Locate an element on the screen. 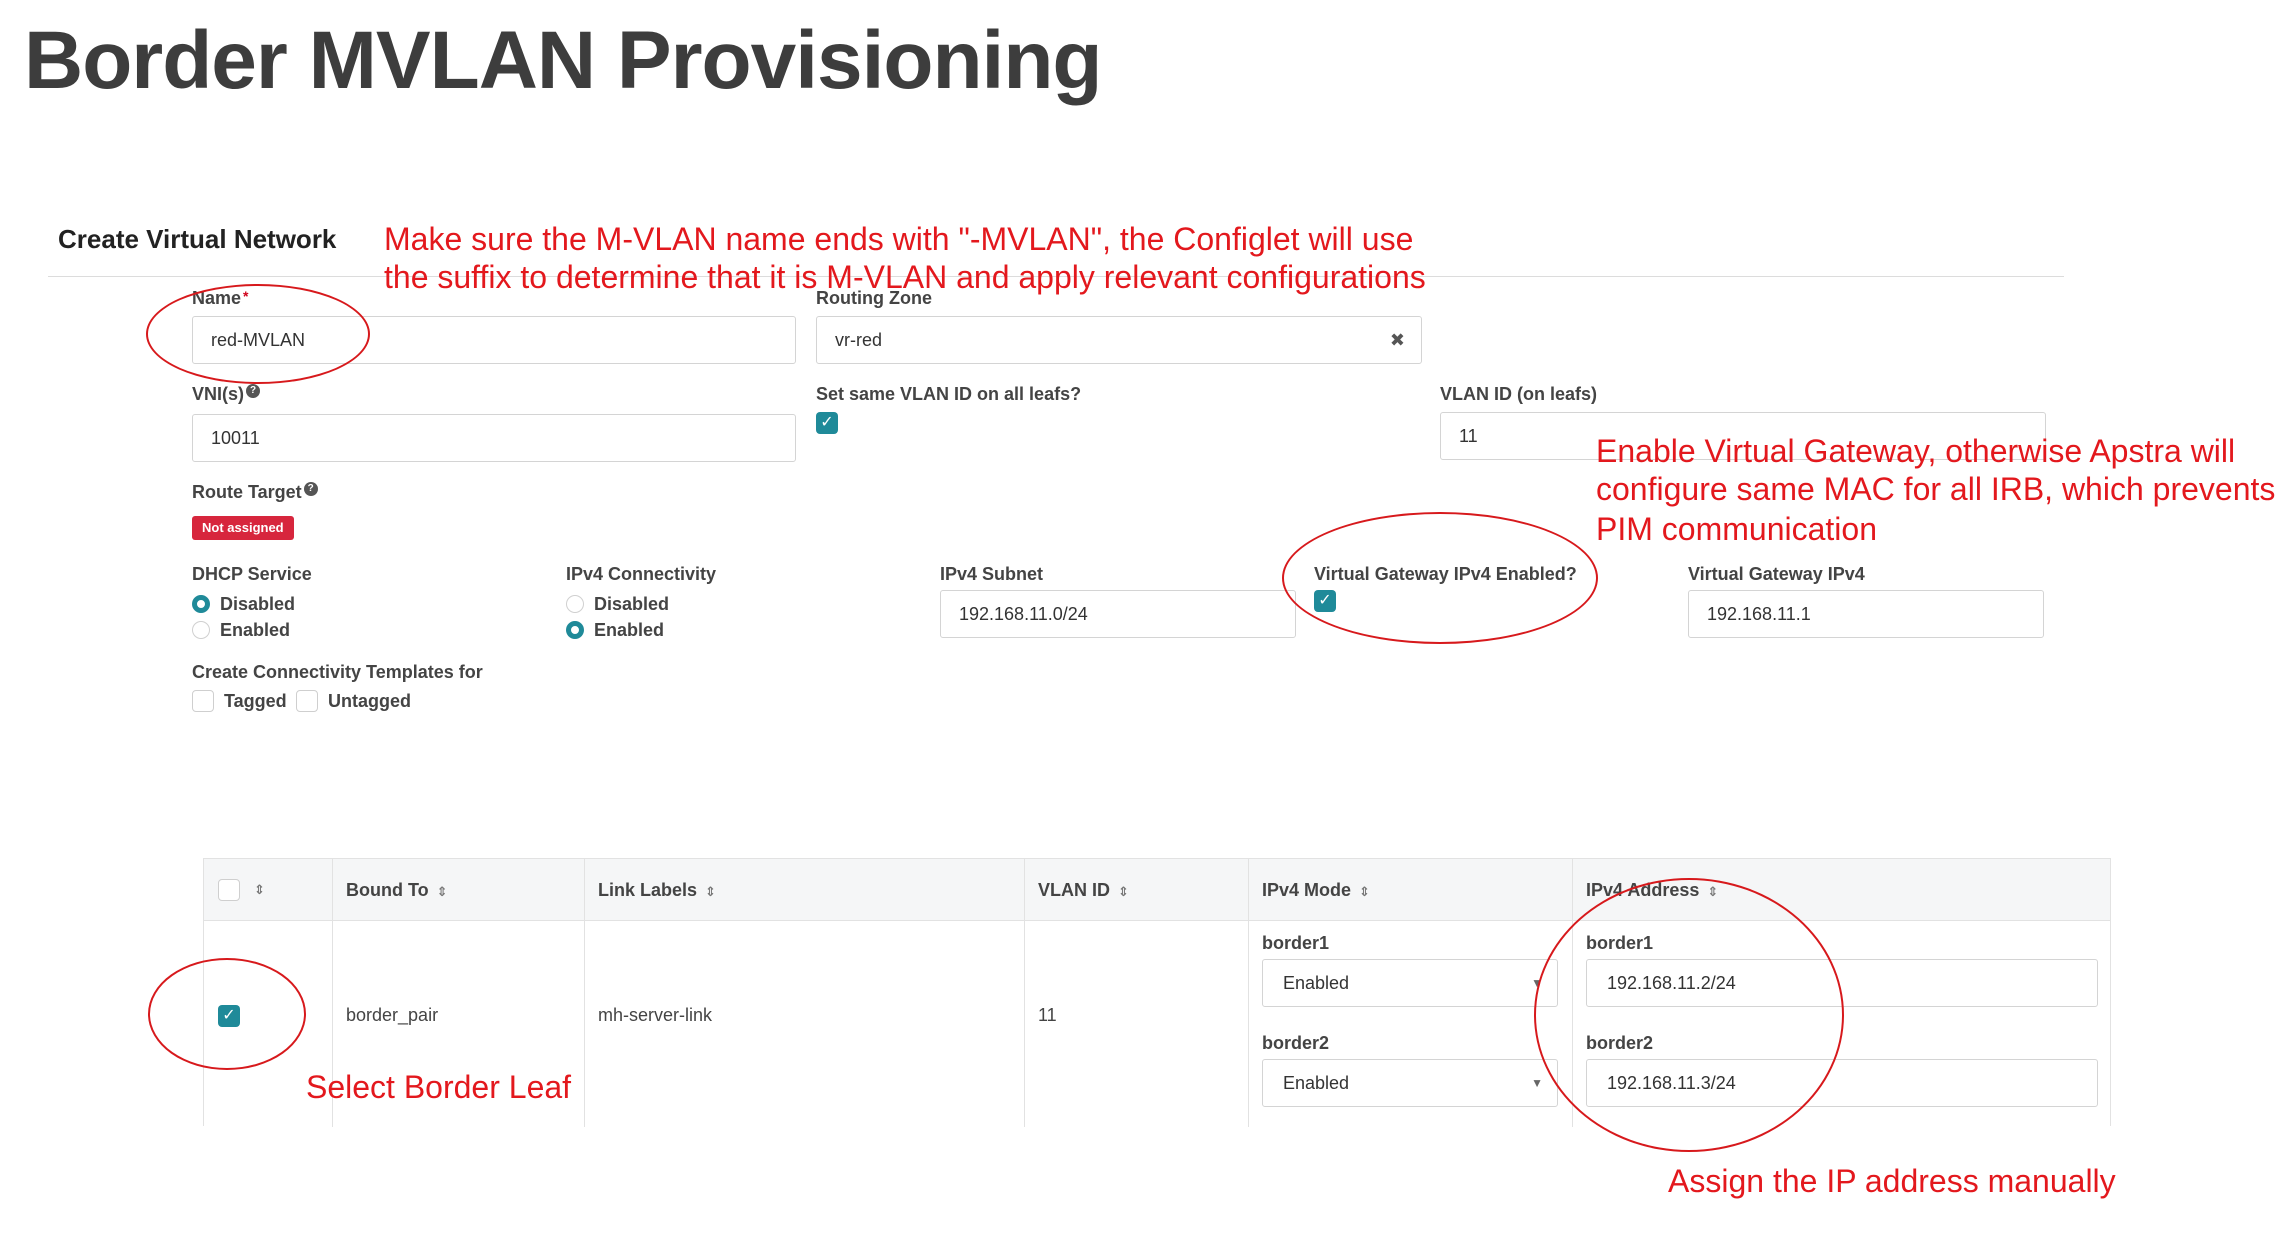 Image resolution: width=2284 pixels, height=1242 pixels. vgw-ipv4-input: 192.168.11.1 is located at coordinates (1866, 614).